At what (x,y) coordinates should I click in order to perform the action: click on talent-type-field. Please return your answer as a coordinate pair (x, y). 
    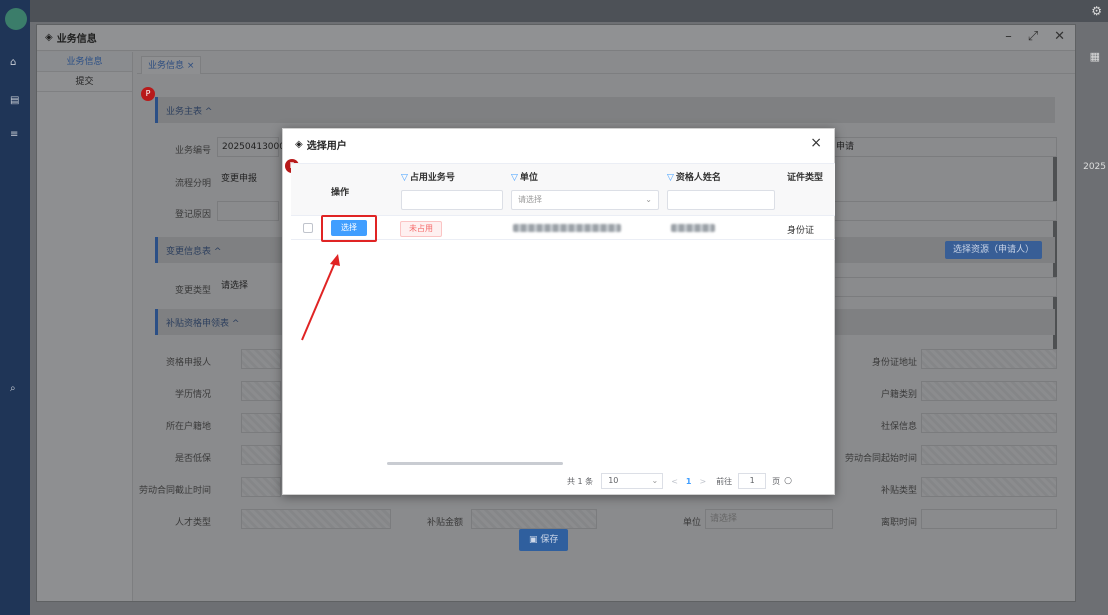
    Looking at the image, I should click on (316, 519).